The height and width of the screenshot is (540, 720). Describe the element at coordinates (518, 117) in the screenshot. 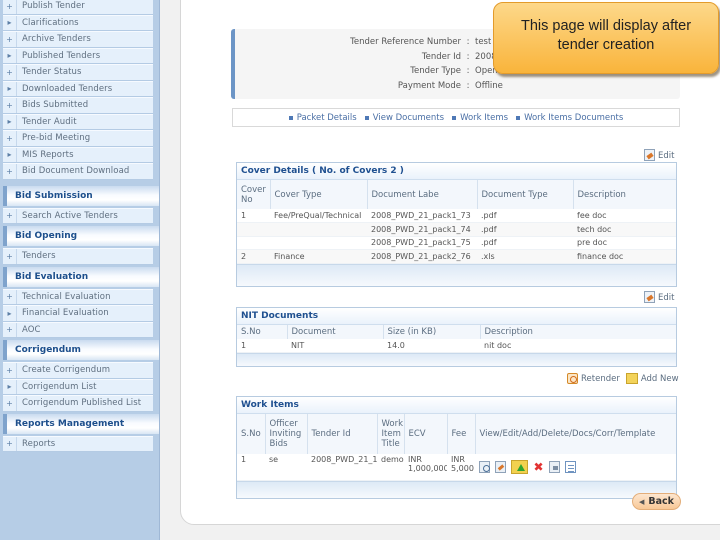

I see `bullet-square-icon` at that location.